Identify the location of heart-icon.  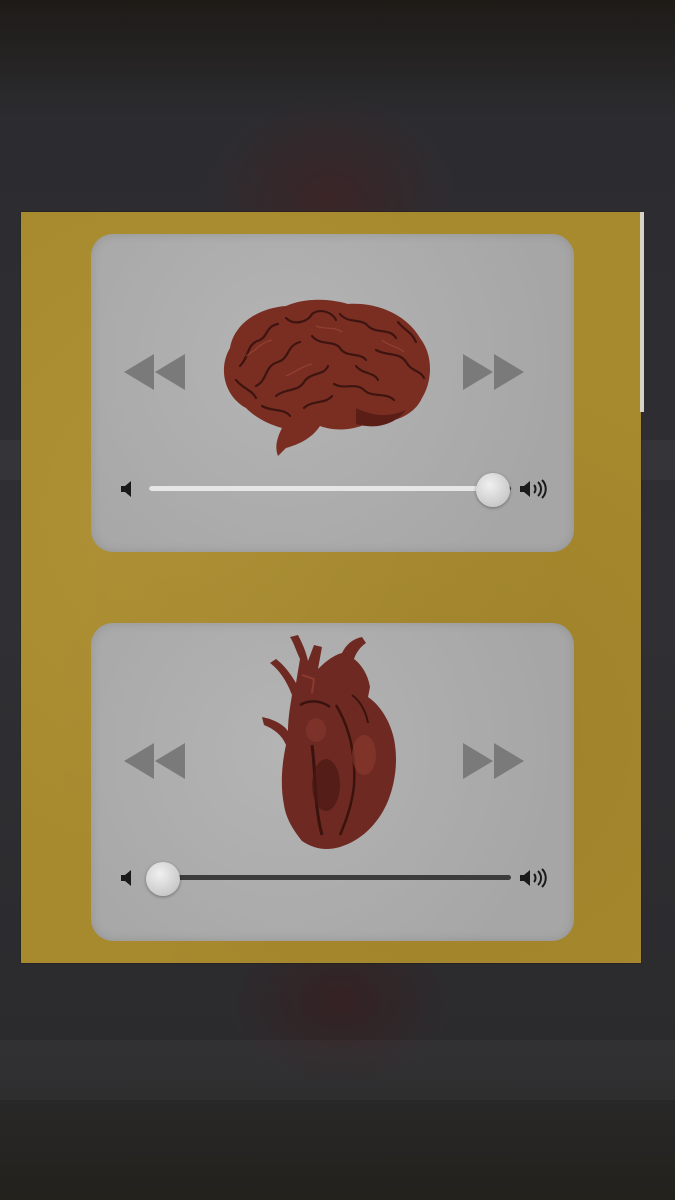
(329, 742).